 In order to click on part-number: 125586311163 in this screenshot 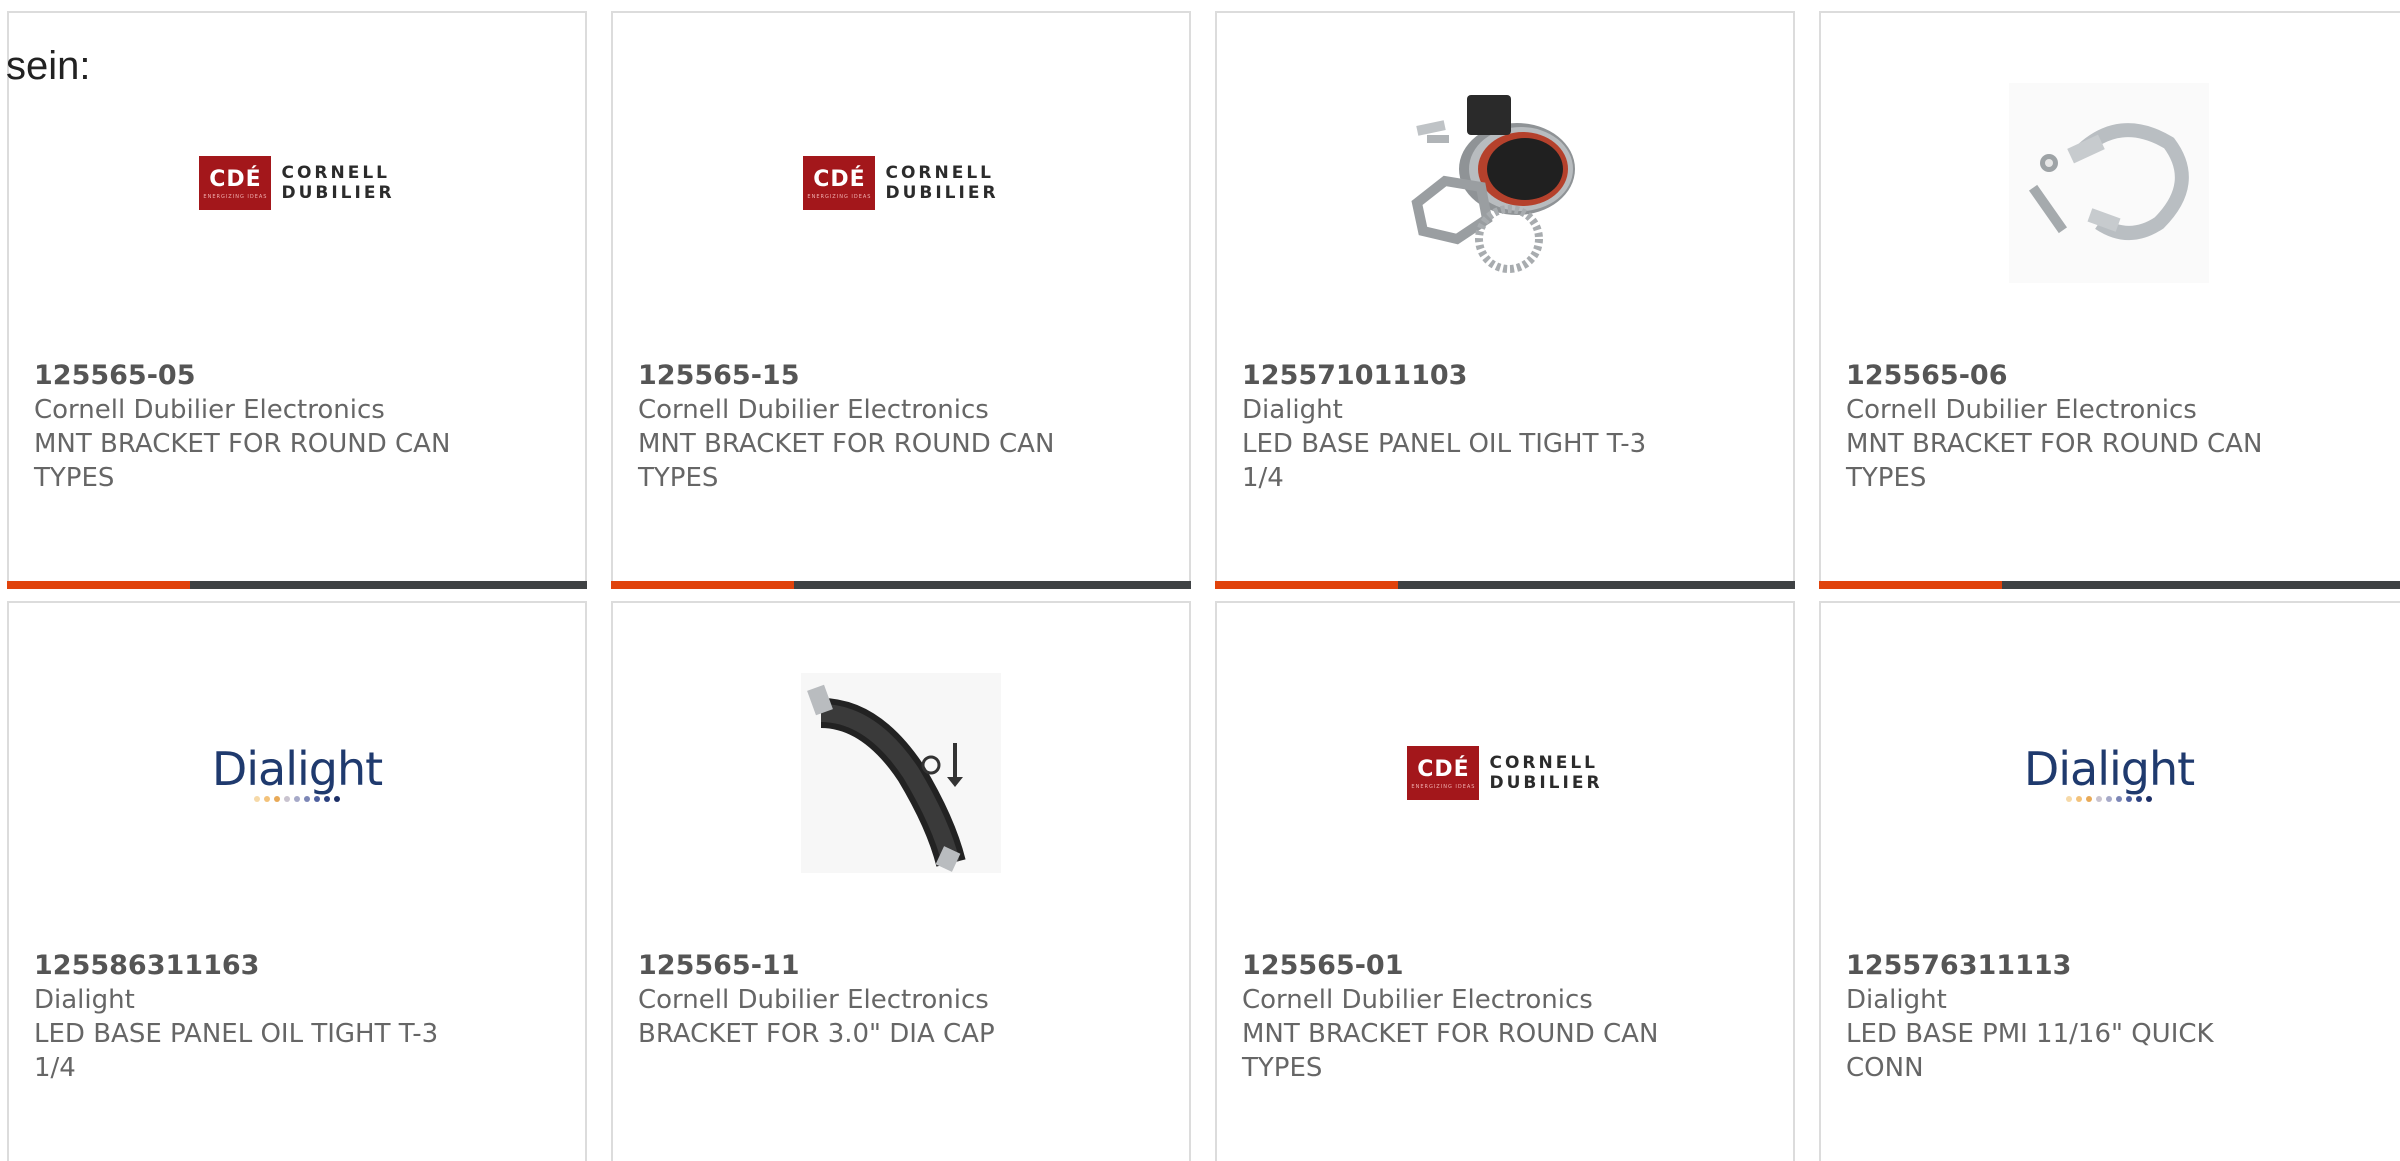, I will do `click(254, 966)`.